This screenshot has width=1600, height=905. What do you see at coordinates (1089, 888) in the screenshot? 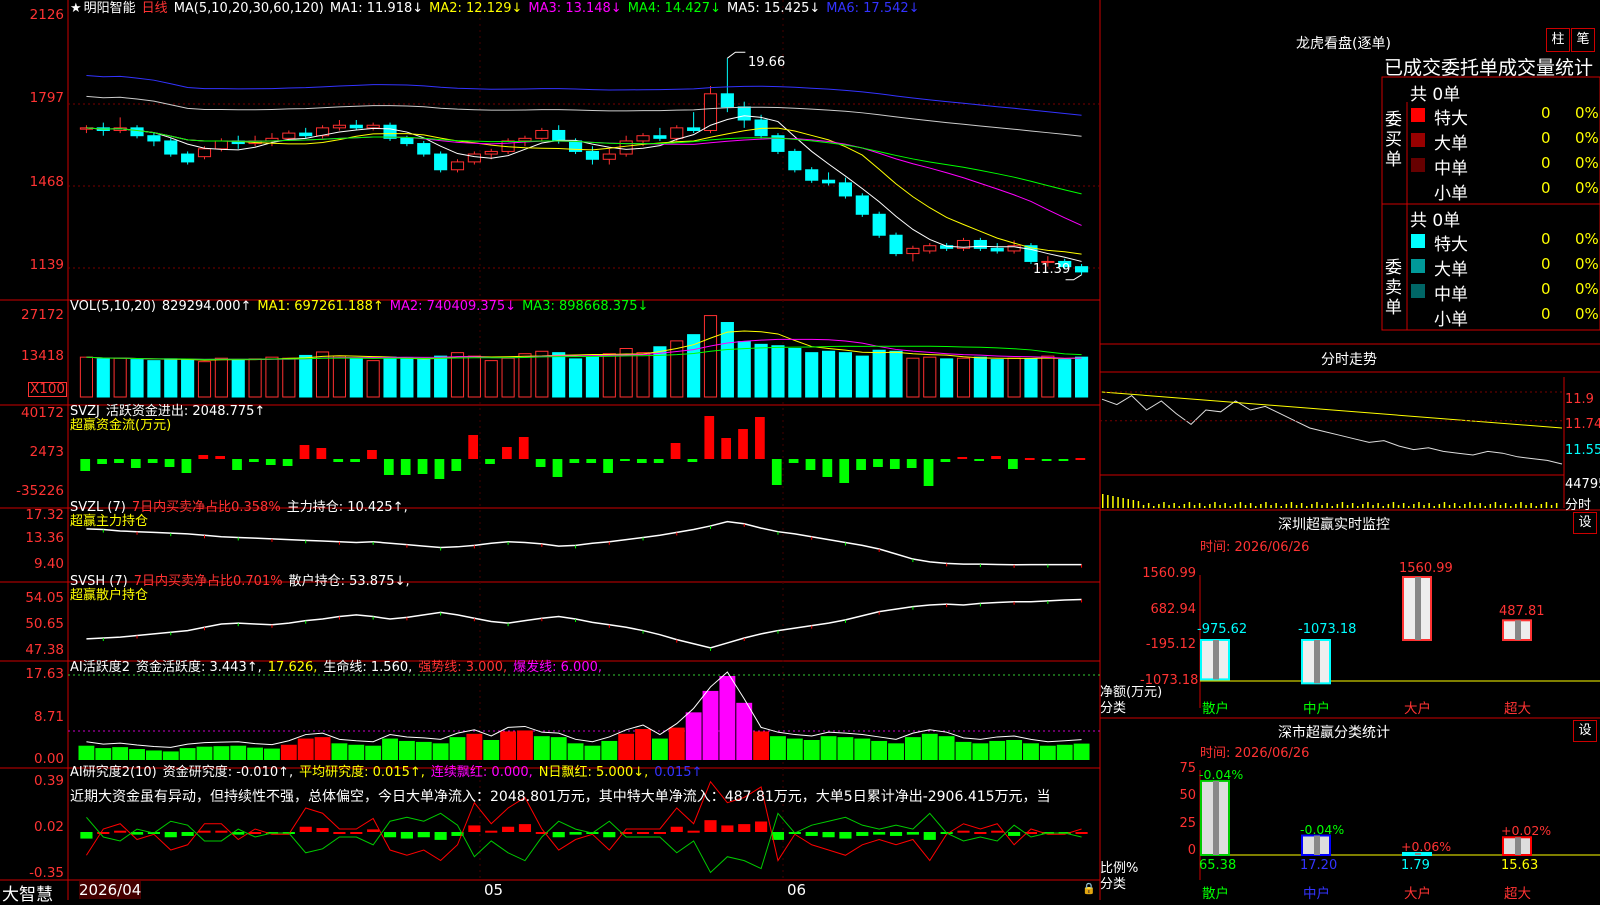
I see `lock-icon: 🔒` at bounding box center [1089, 888].